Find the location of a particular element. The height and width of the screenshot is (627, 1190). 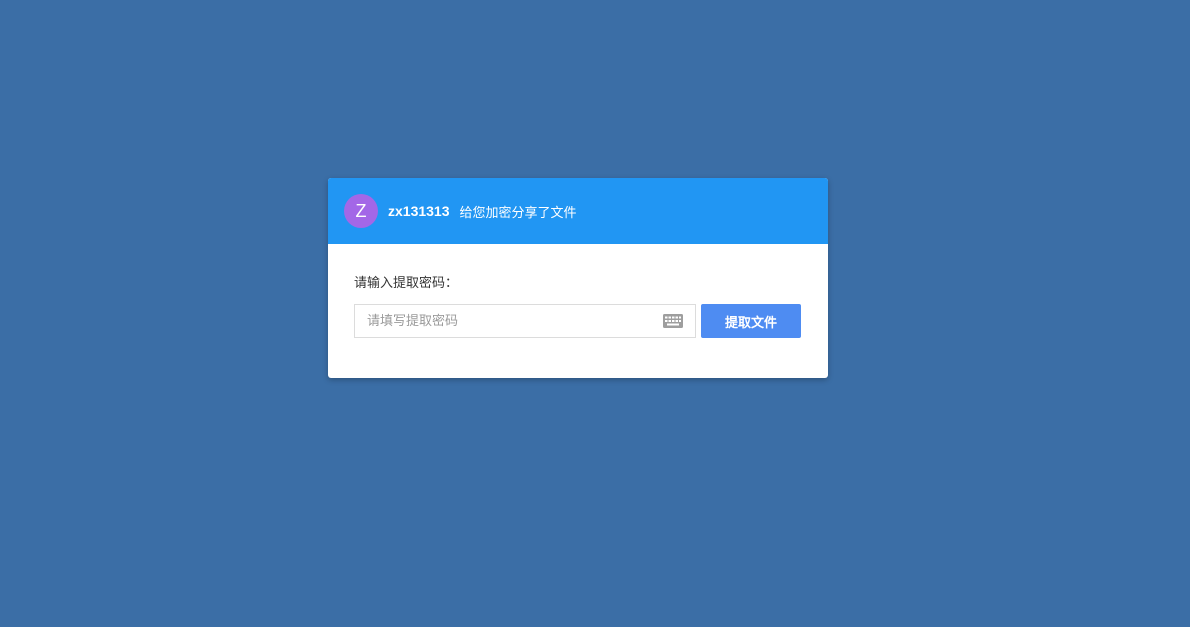

password-input is located at coordinates (525, 321).